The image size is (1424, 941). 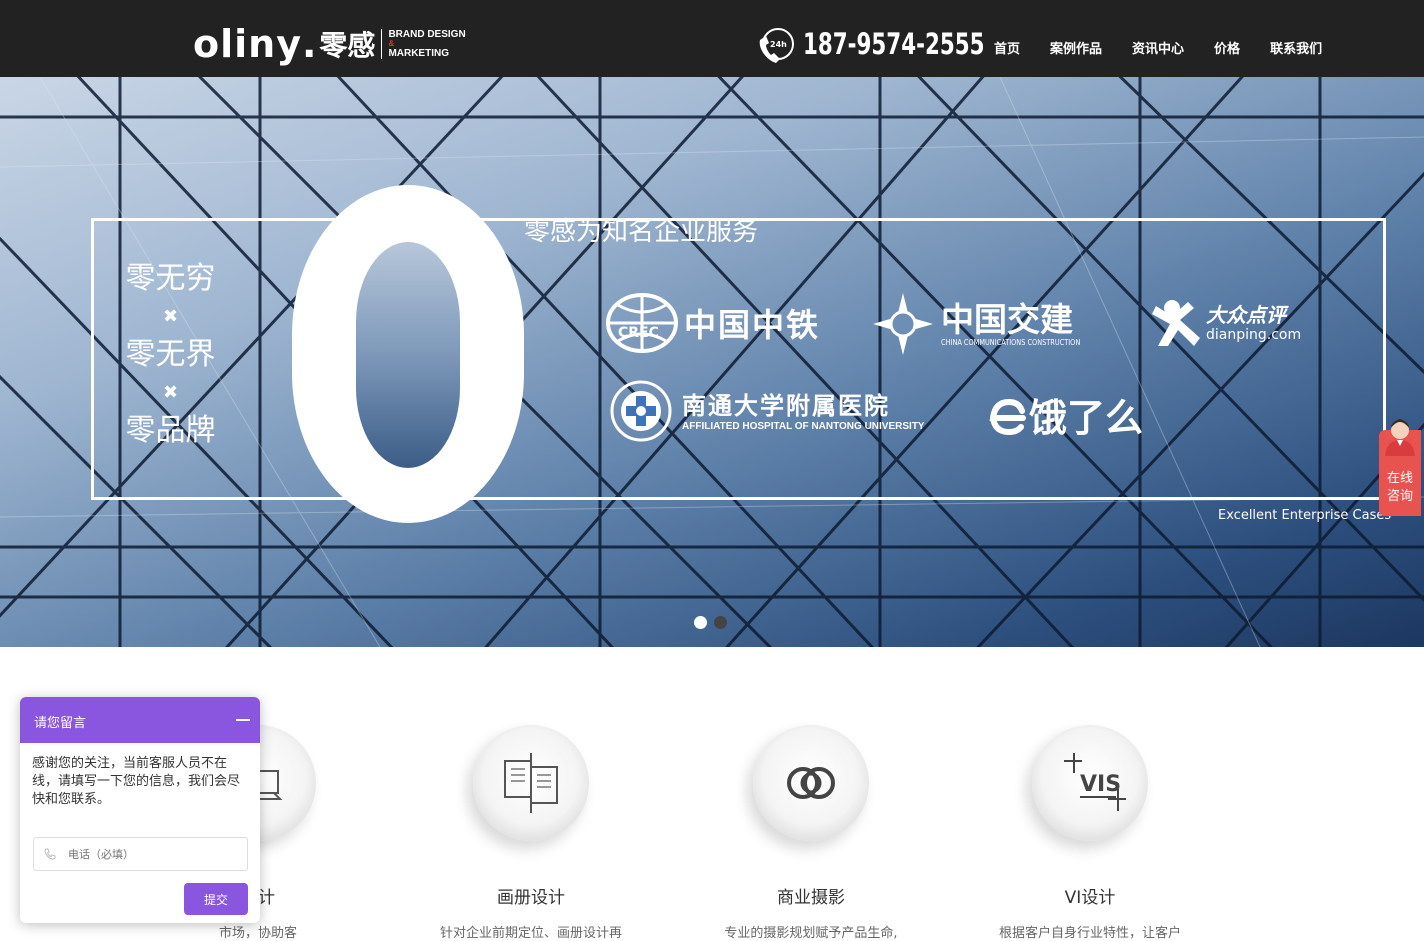 I want to click on phone-24h-icon: 24h, so click(x=776, y=45).